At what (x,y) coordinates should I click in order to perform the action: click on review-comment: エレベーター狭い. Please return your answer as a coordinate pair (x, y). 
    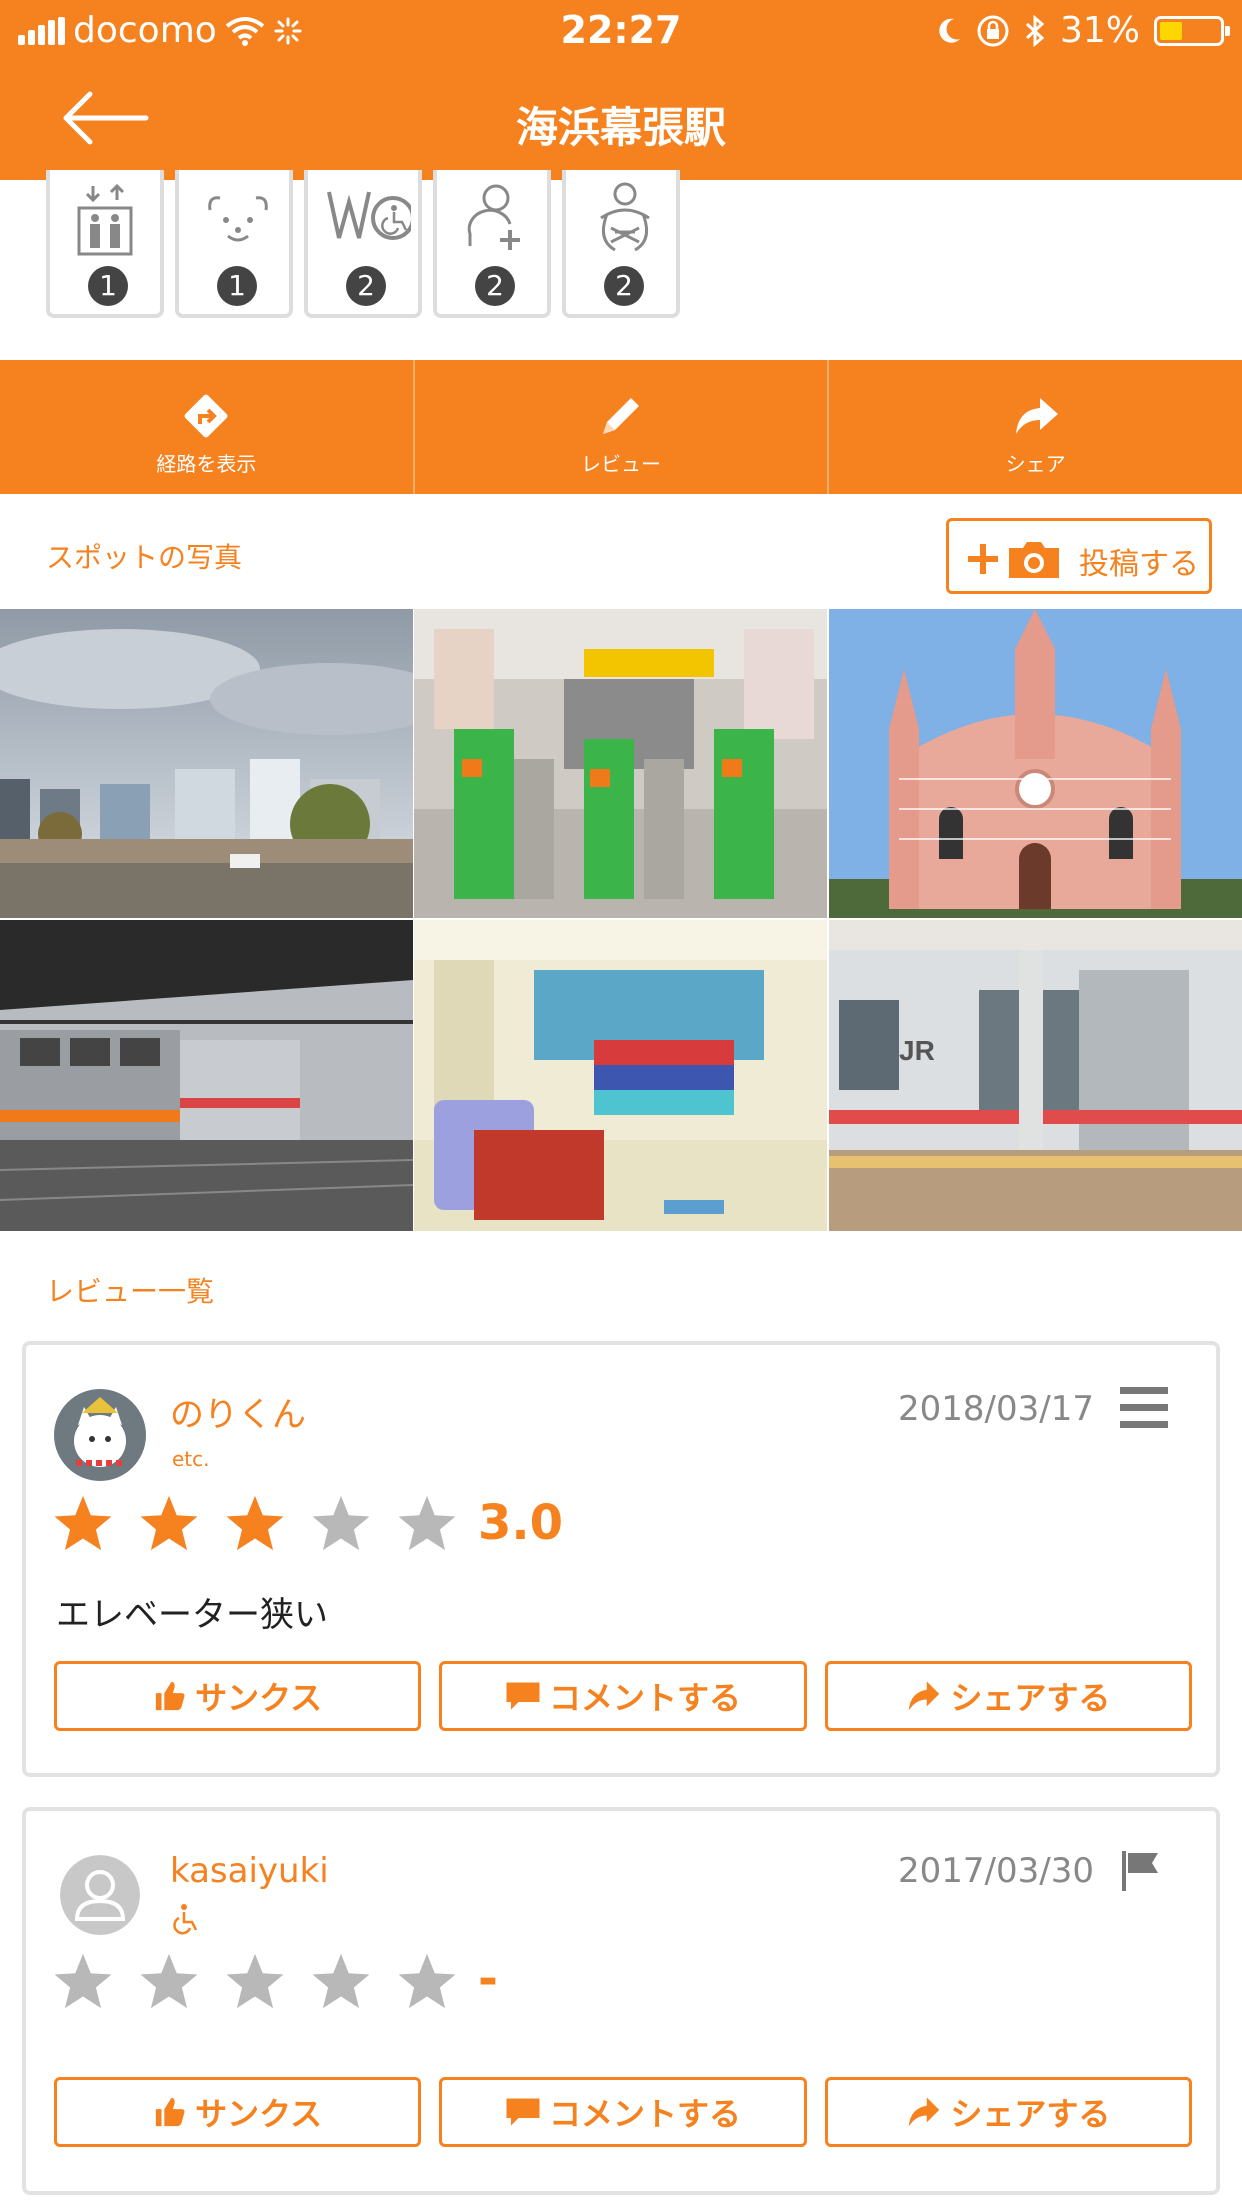
    Looking at the image, I should click on (192, 1615).